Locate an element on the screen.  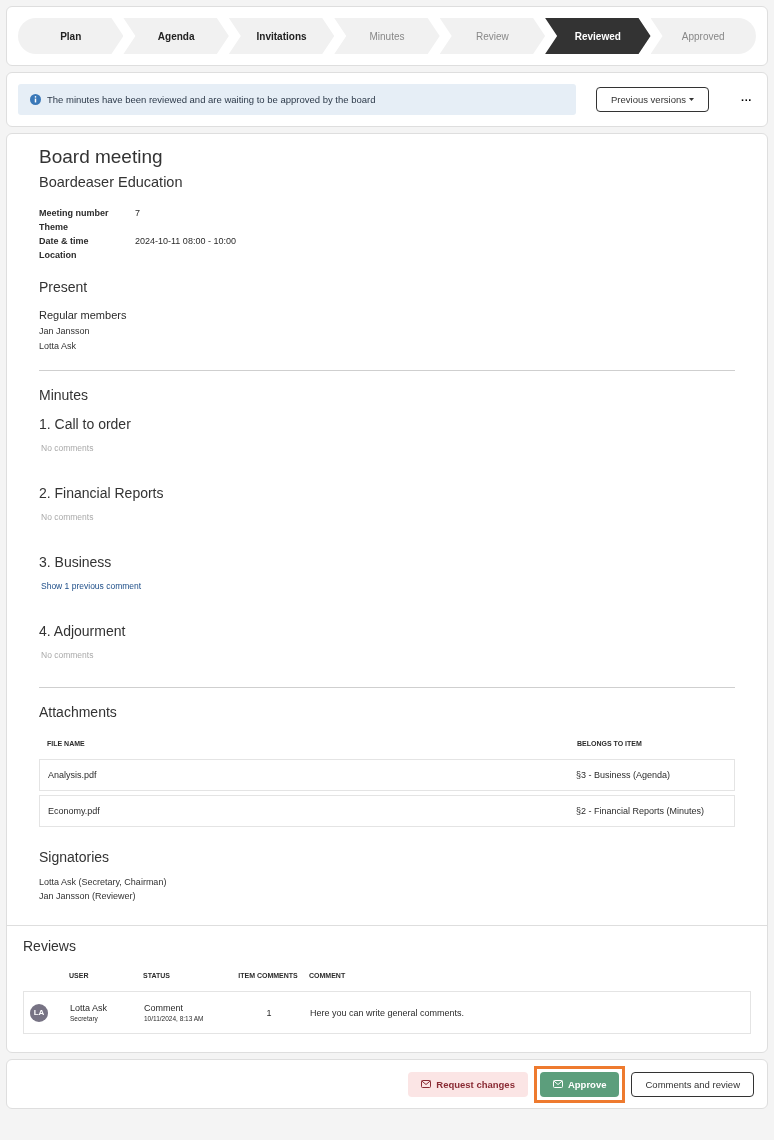
detail-label: Date & time is located at coordinates (64, 241).